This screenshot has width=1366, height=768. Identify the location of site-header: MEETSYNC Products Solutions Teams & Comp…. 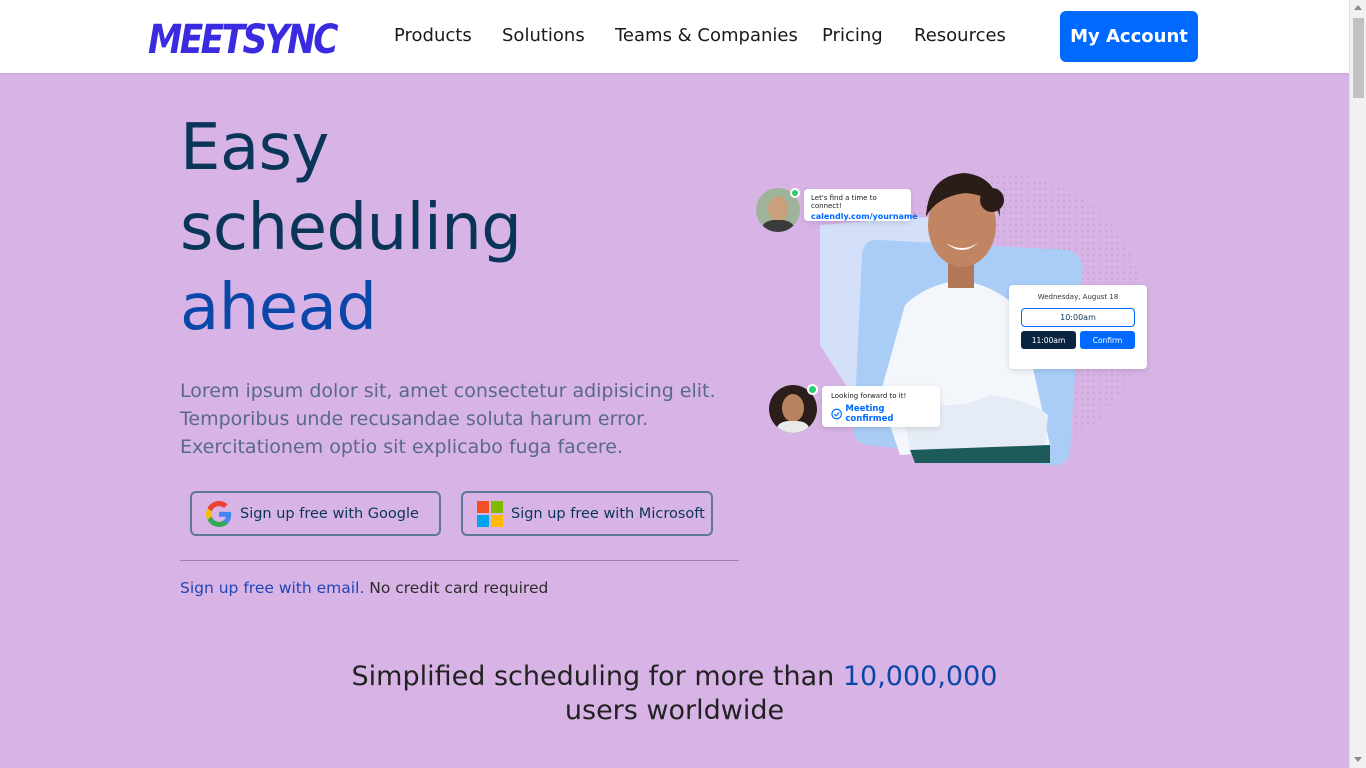
(674, 36).